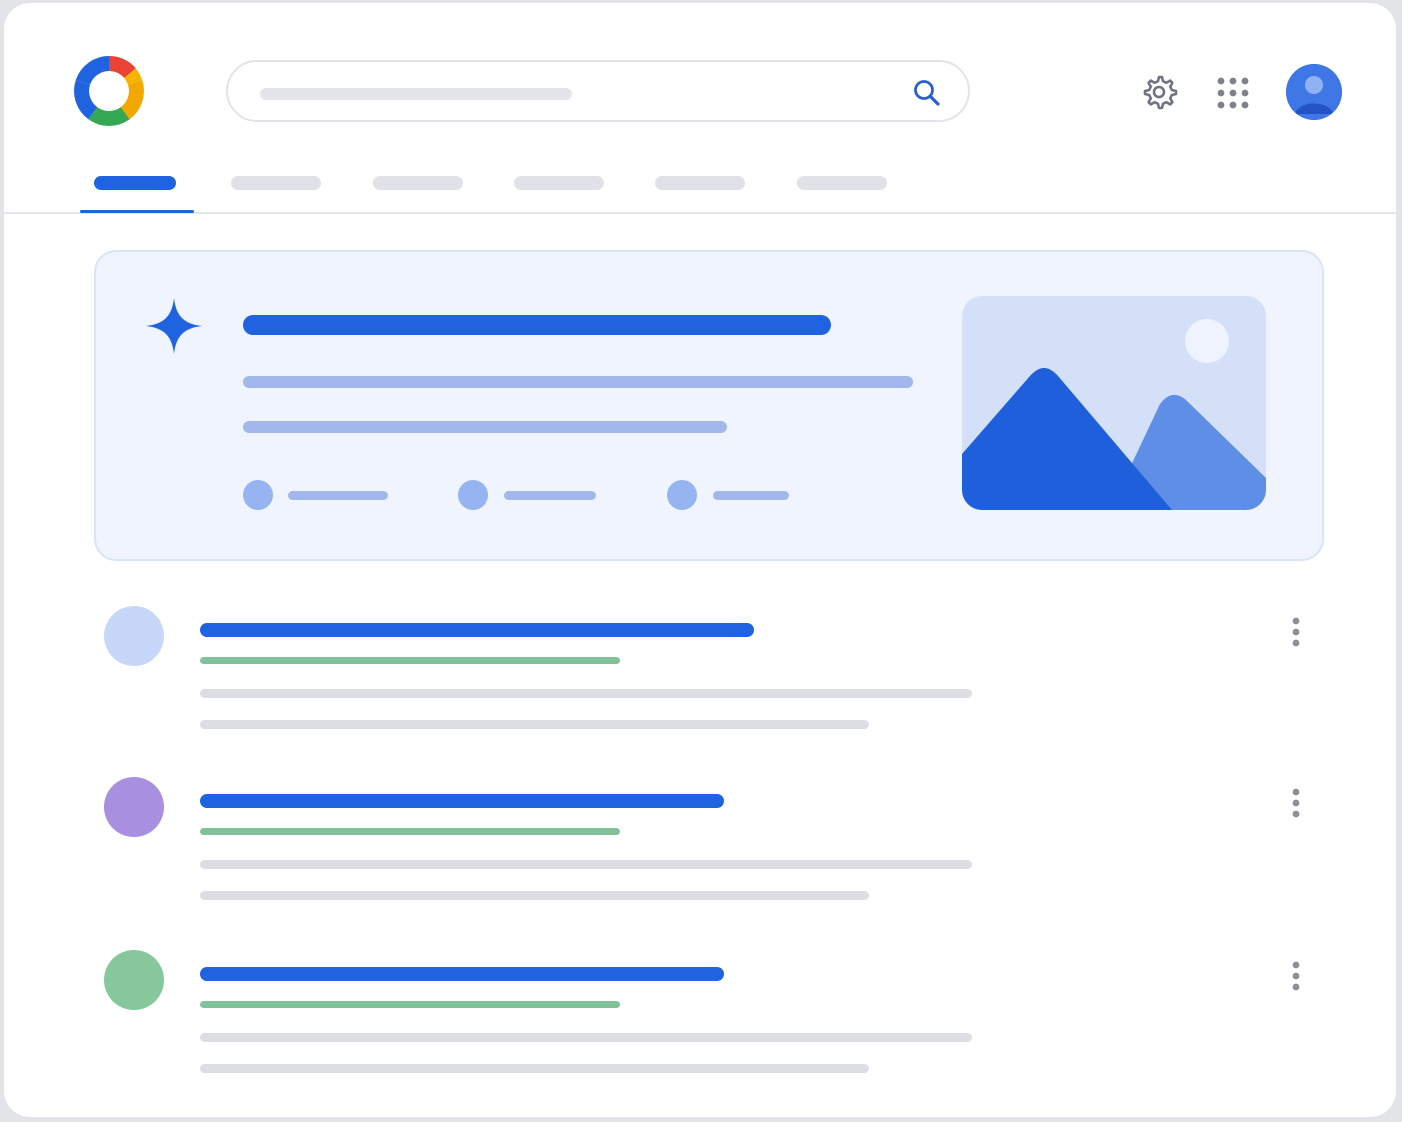 This screenshot has height=1122, width=1402. I want to click on search-input, so click(598, 91).